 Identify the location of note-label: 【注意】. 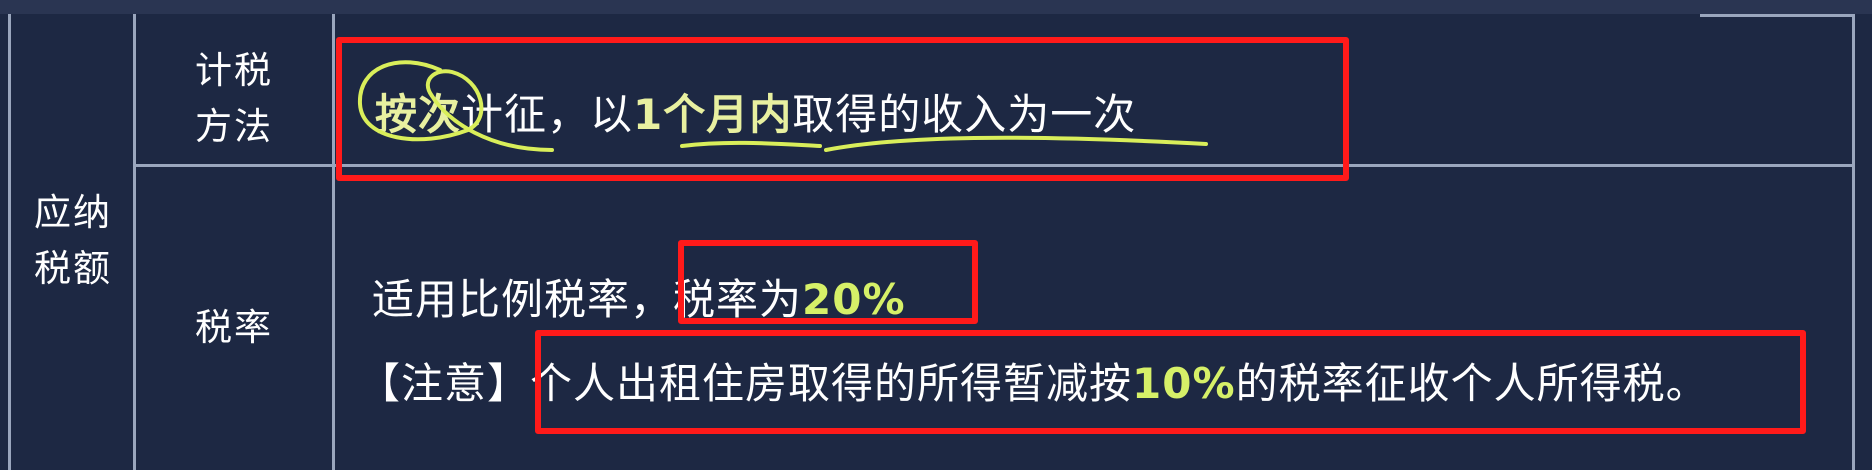
(444, 383).